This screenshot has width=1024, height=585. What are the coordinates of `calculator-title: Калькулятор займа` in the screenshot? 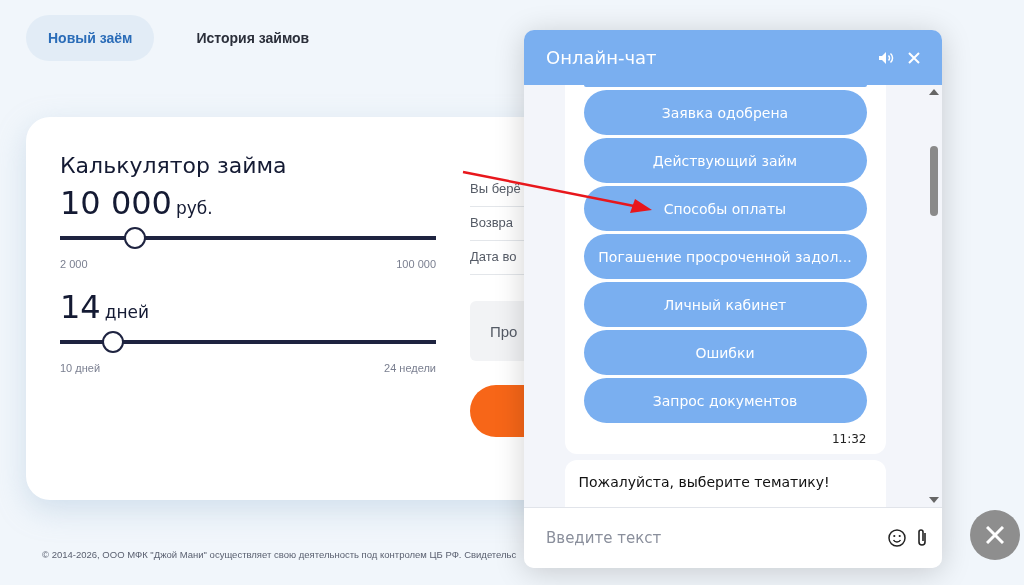 It's located at (174, 165).